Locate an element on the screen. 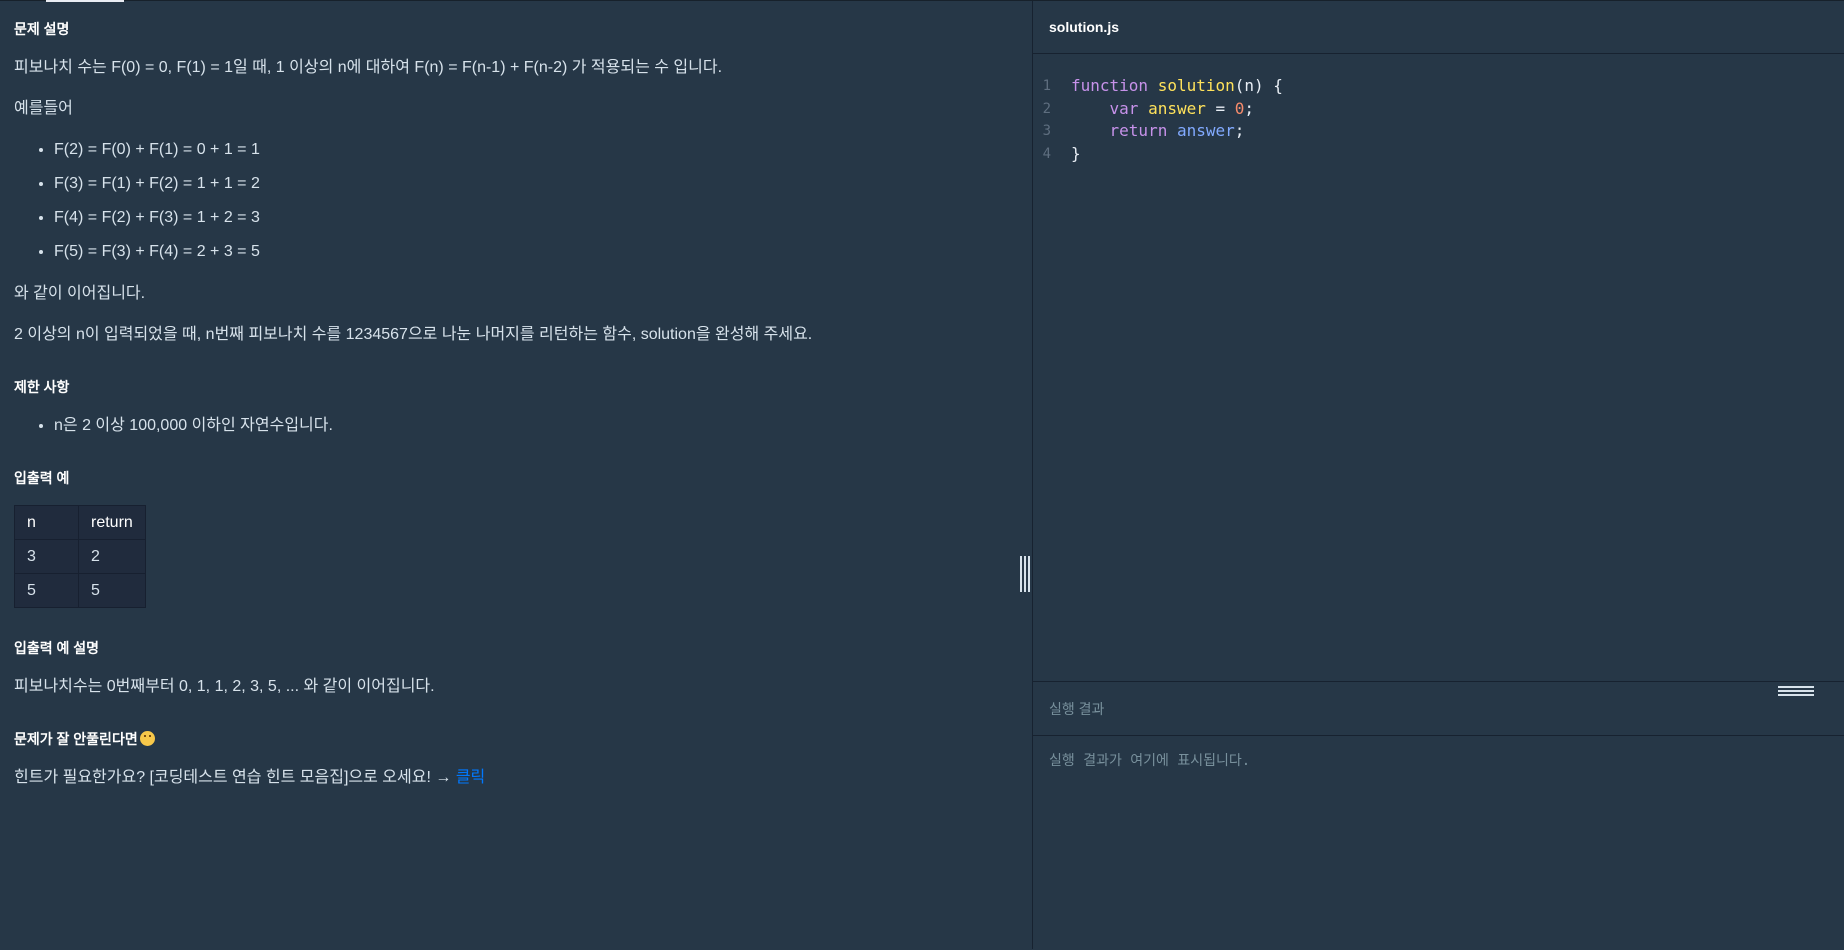  table-row: 5 5 is located at coordinates (80, 590).